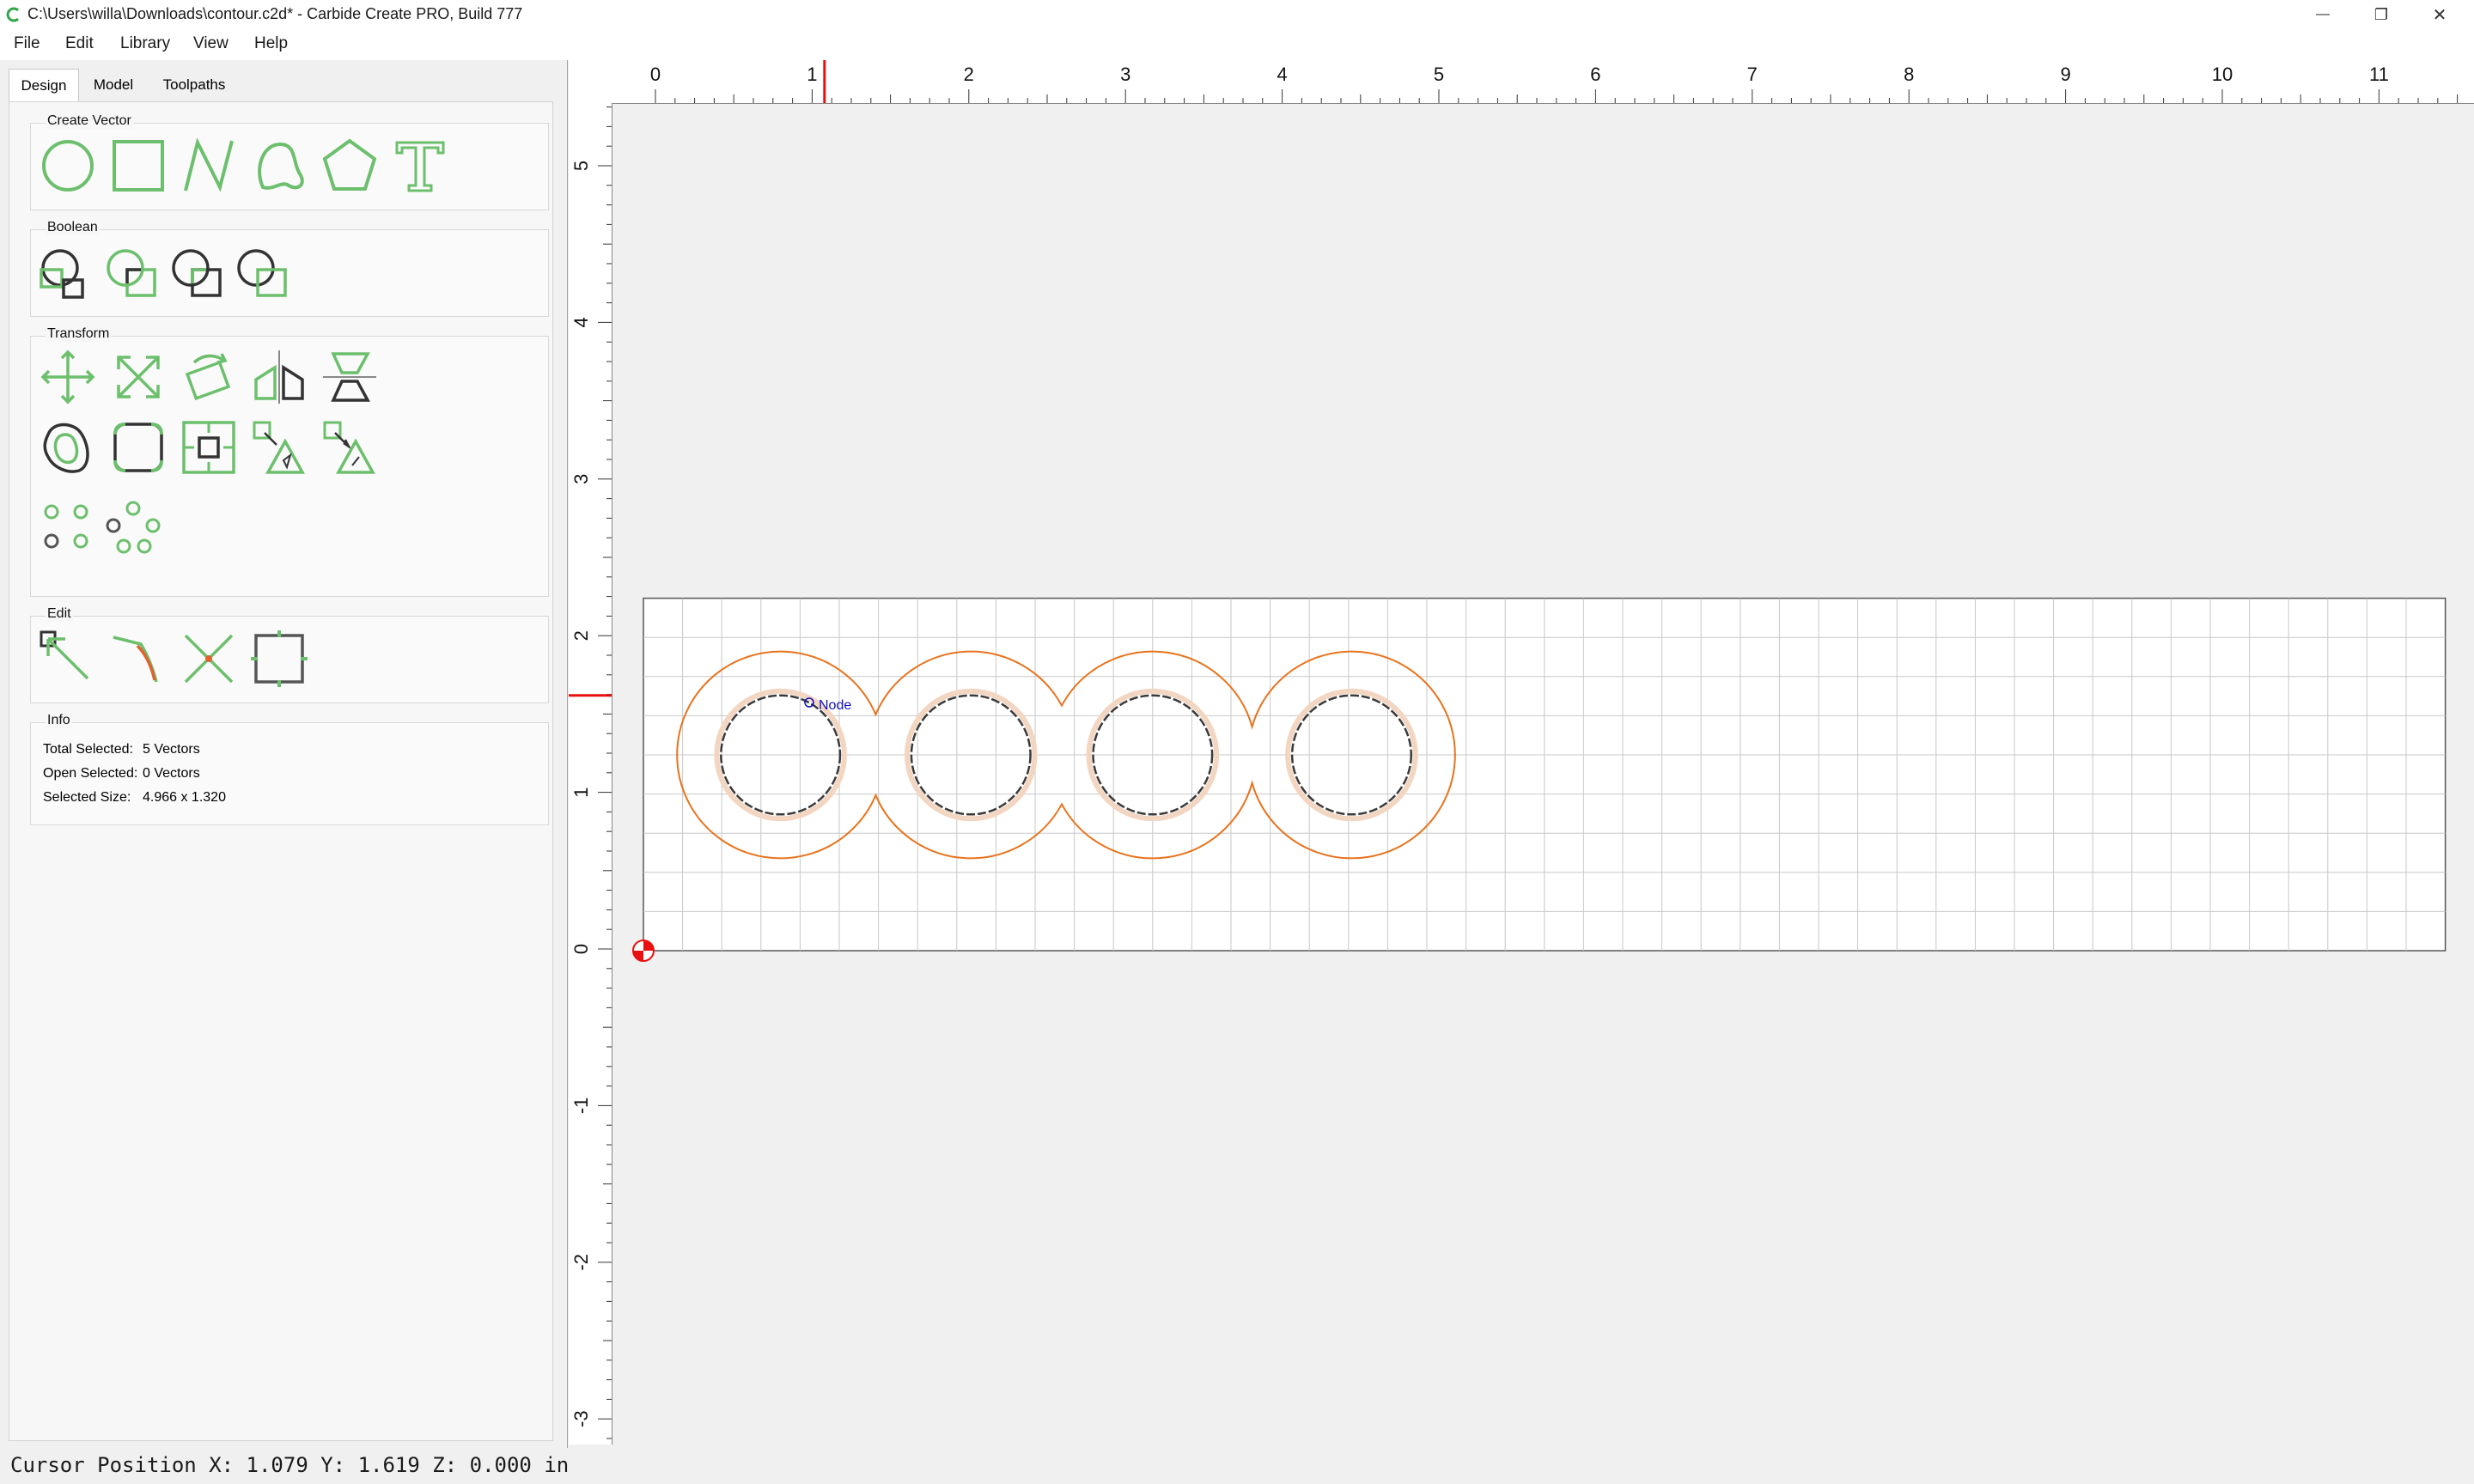  What do you see at coordinates (209, 659) in the screenshot?
I see `trim-icon` at bounding box center [209, 659].